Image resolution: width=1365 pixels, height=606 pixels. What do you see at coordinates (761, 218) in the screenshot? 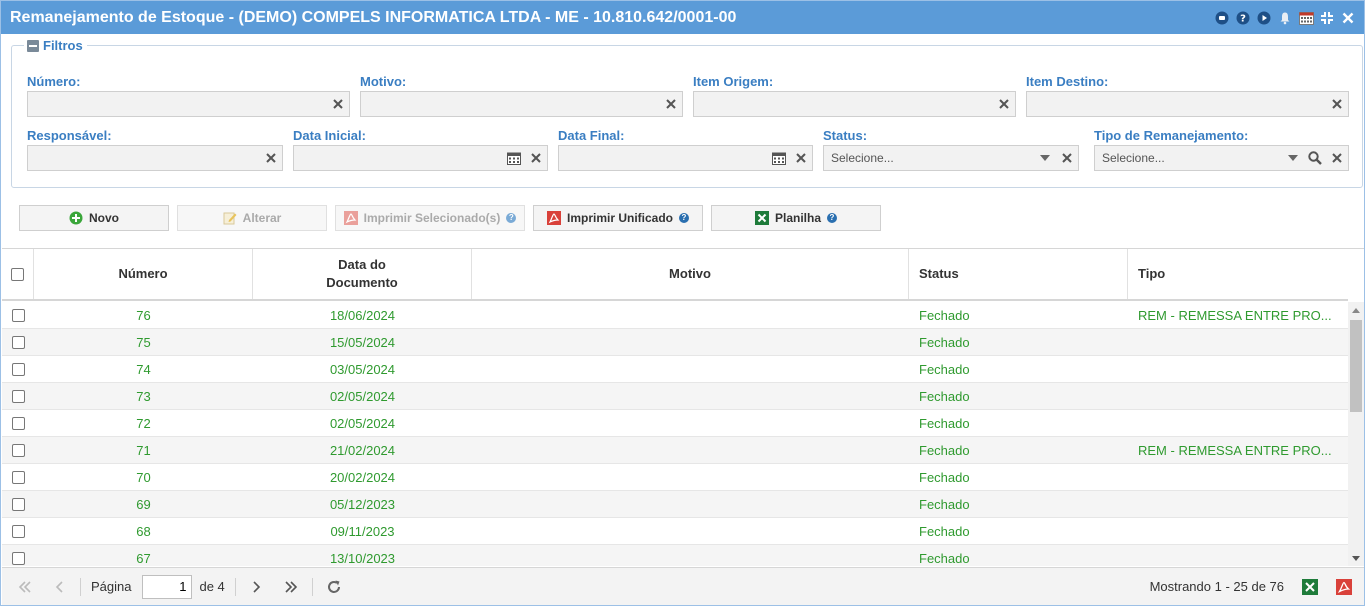
I see `excel-icon` at bounding box center [761, 218].